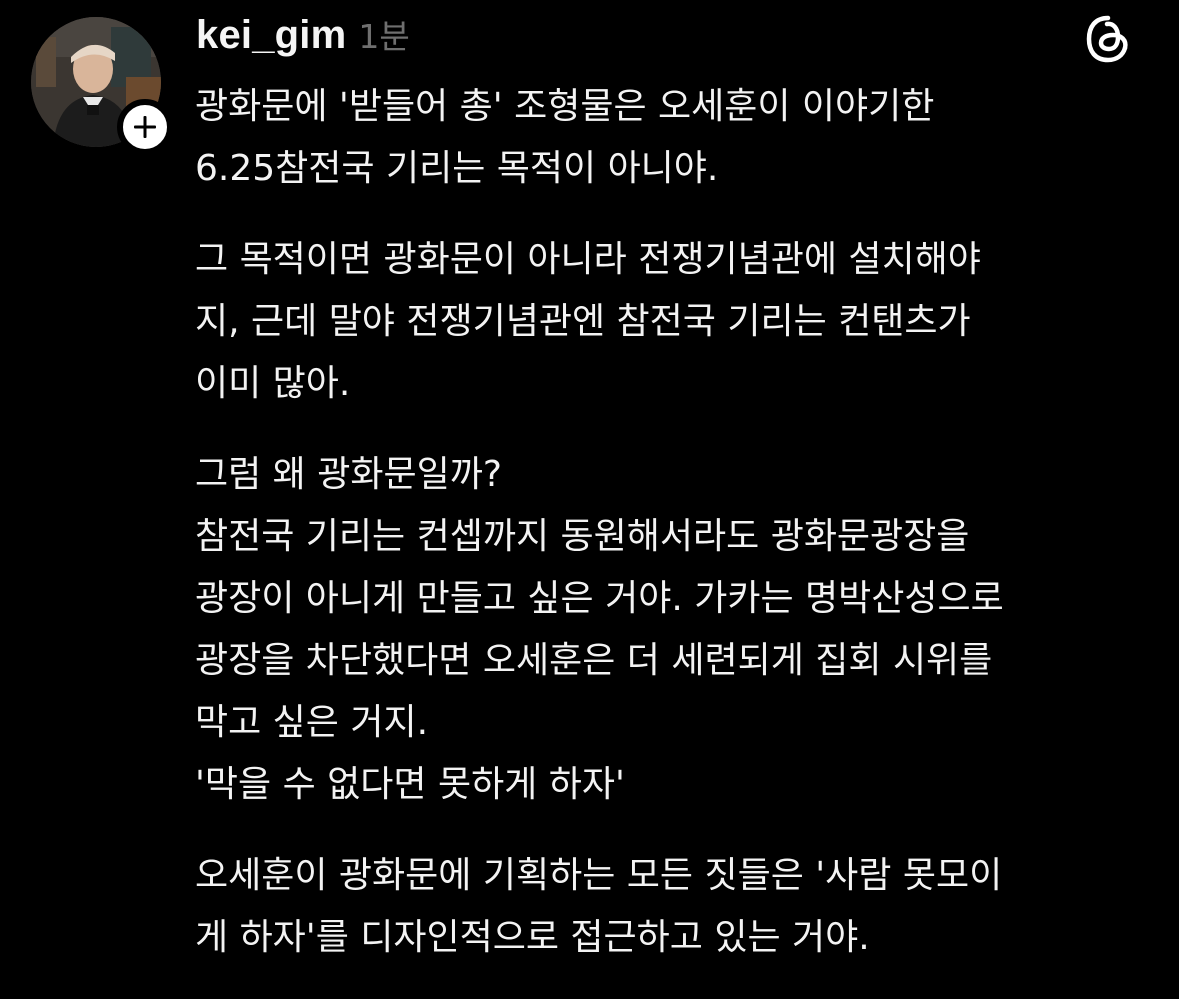 The height and width of the screenshot is (999, 1179). I want to click on text-line: 이미 많아., so click(273, 383).